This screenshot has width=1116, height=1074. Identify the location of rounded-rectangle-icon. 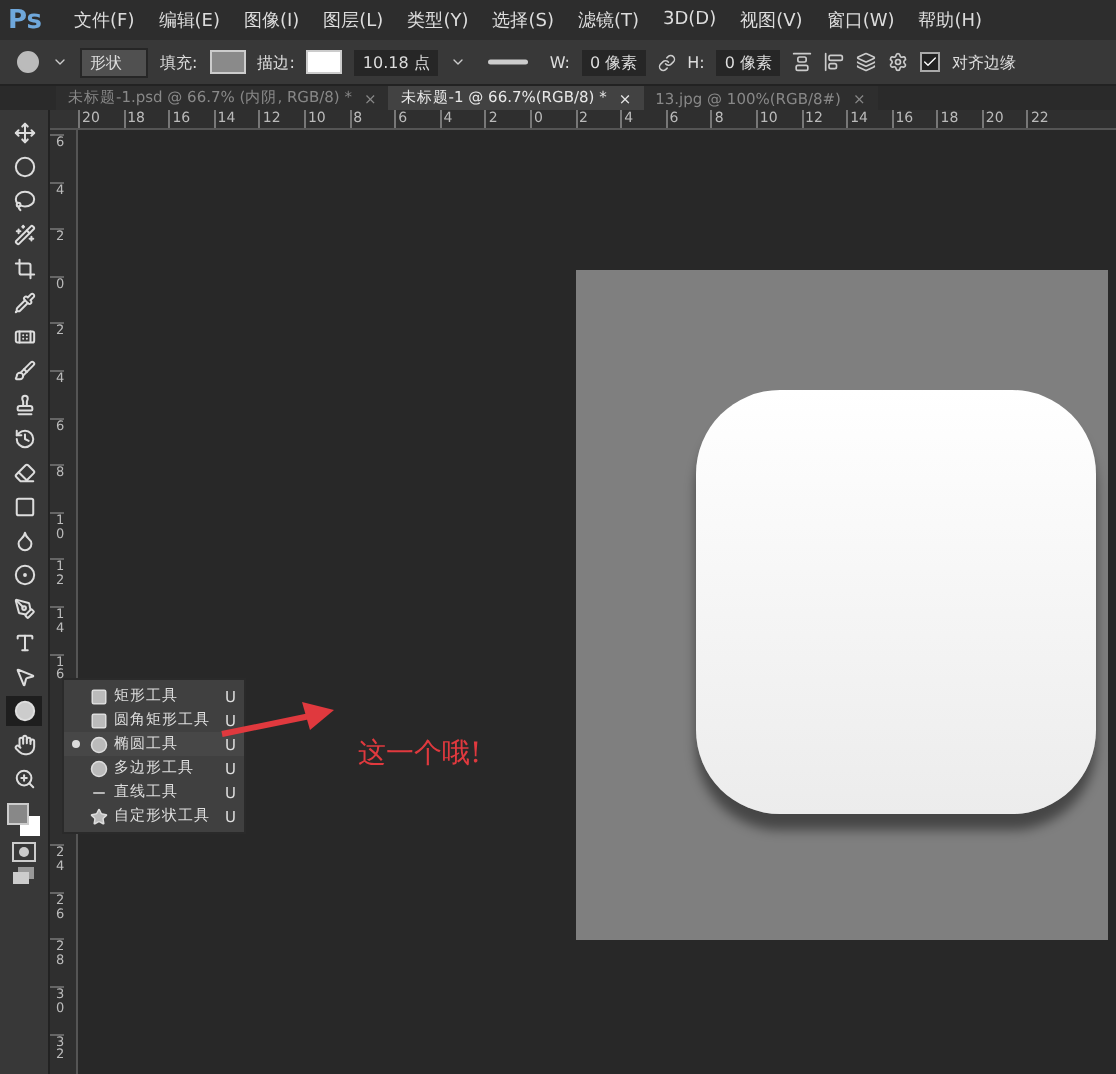
(99, 720).